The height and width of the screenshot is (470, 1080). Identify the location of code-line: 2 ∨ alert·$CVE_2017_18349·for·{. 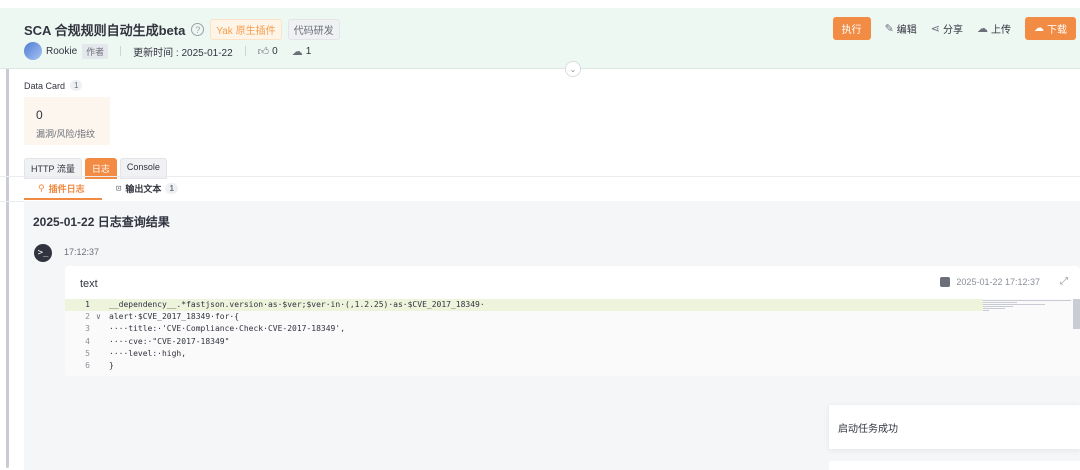
(572, 317).